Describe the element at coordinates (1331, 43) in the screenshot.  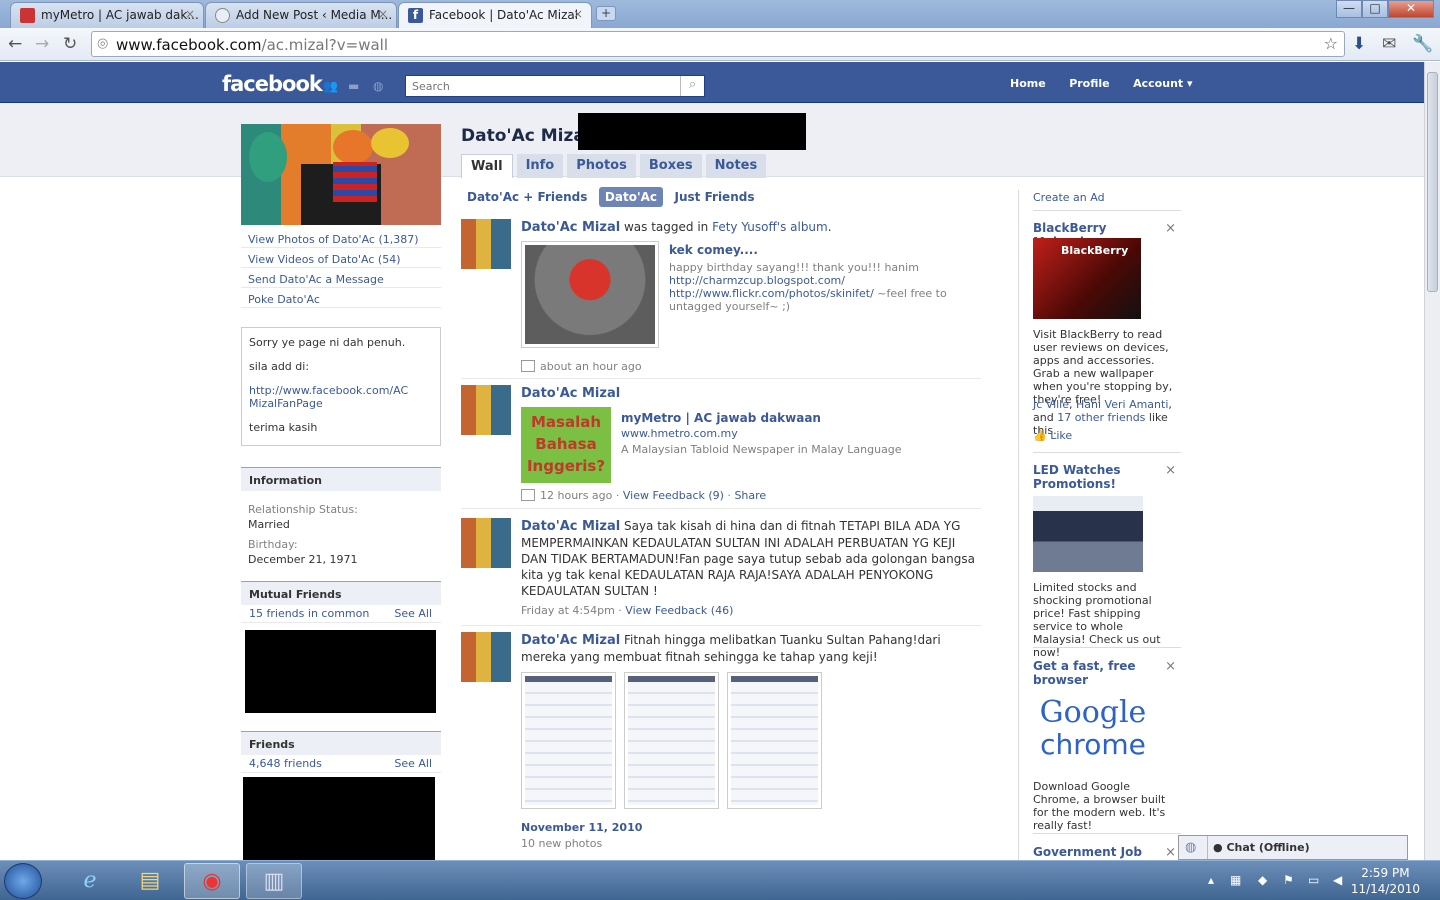
I see `bookmark-star-icon: ☆` at that location.